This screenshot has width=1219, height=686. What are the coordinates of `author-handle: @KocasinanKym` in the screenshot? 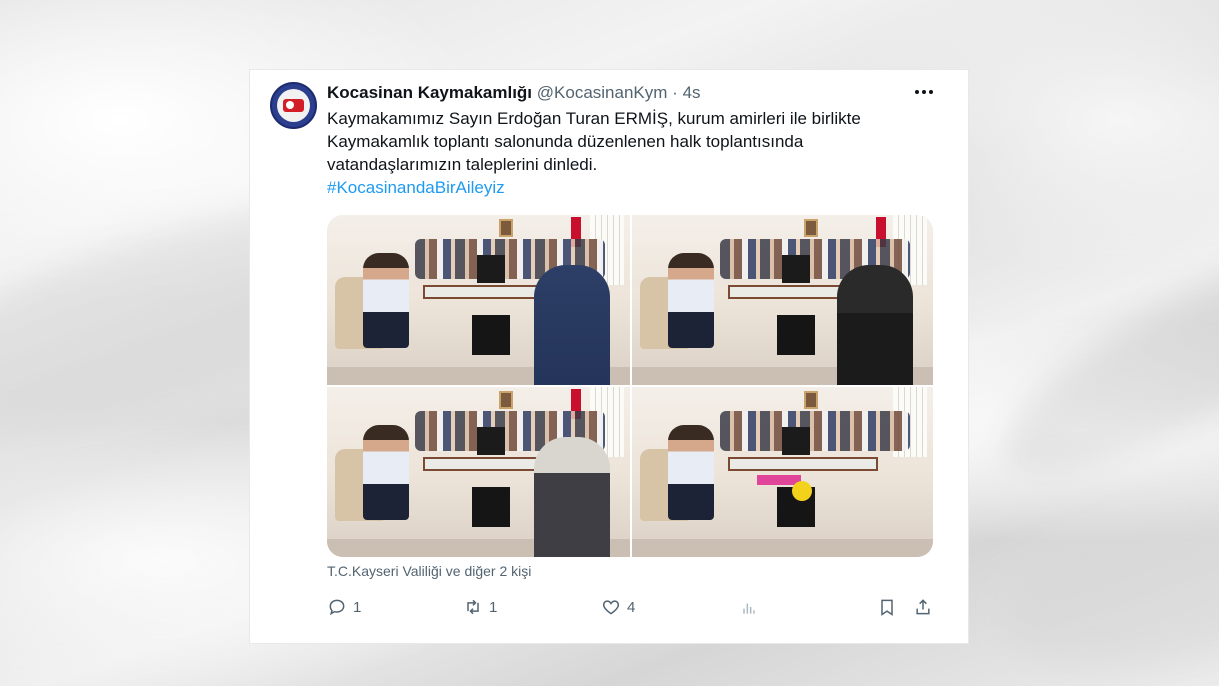 It's located at (602, 92).